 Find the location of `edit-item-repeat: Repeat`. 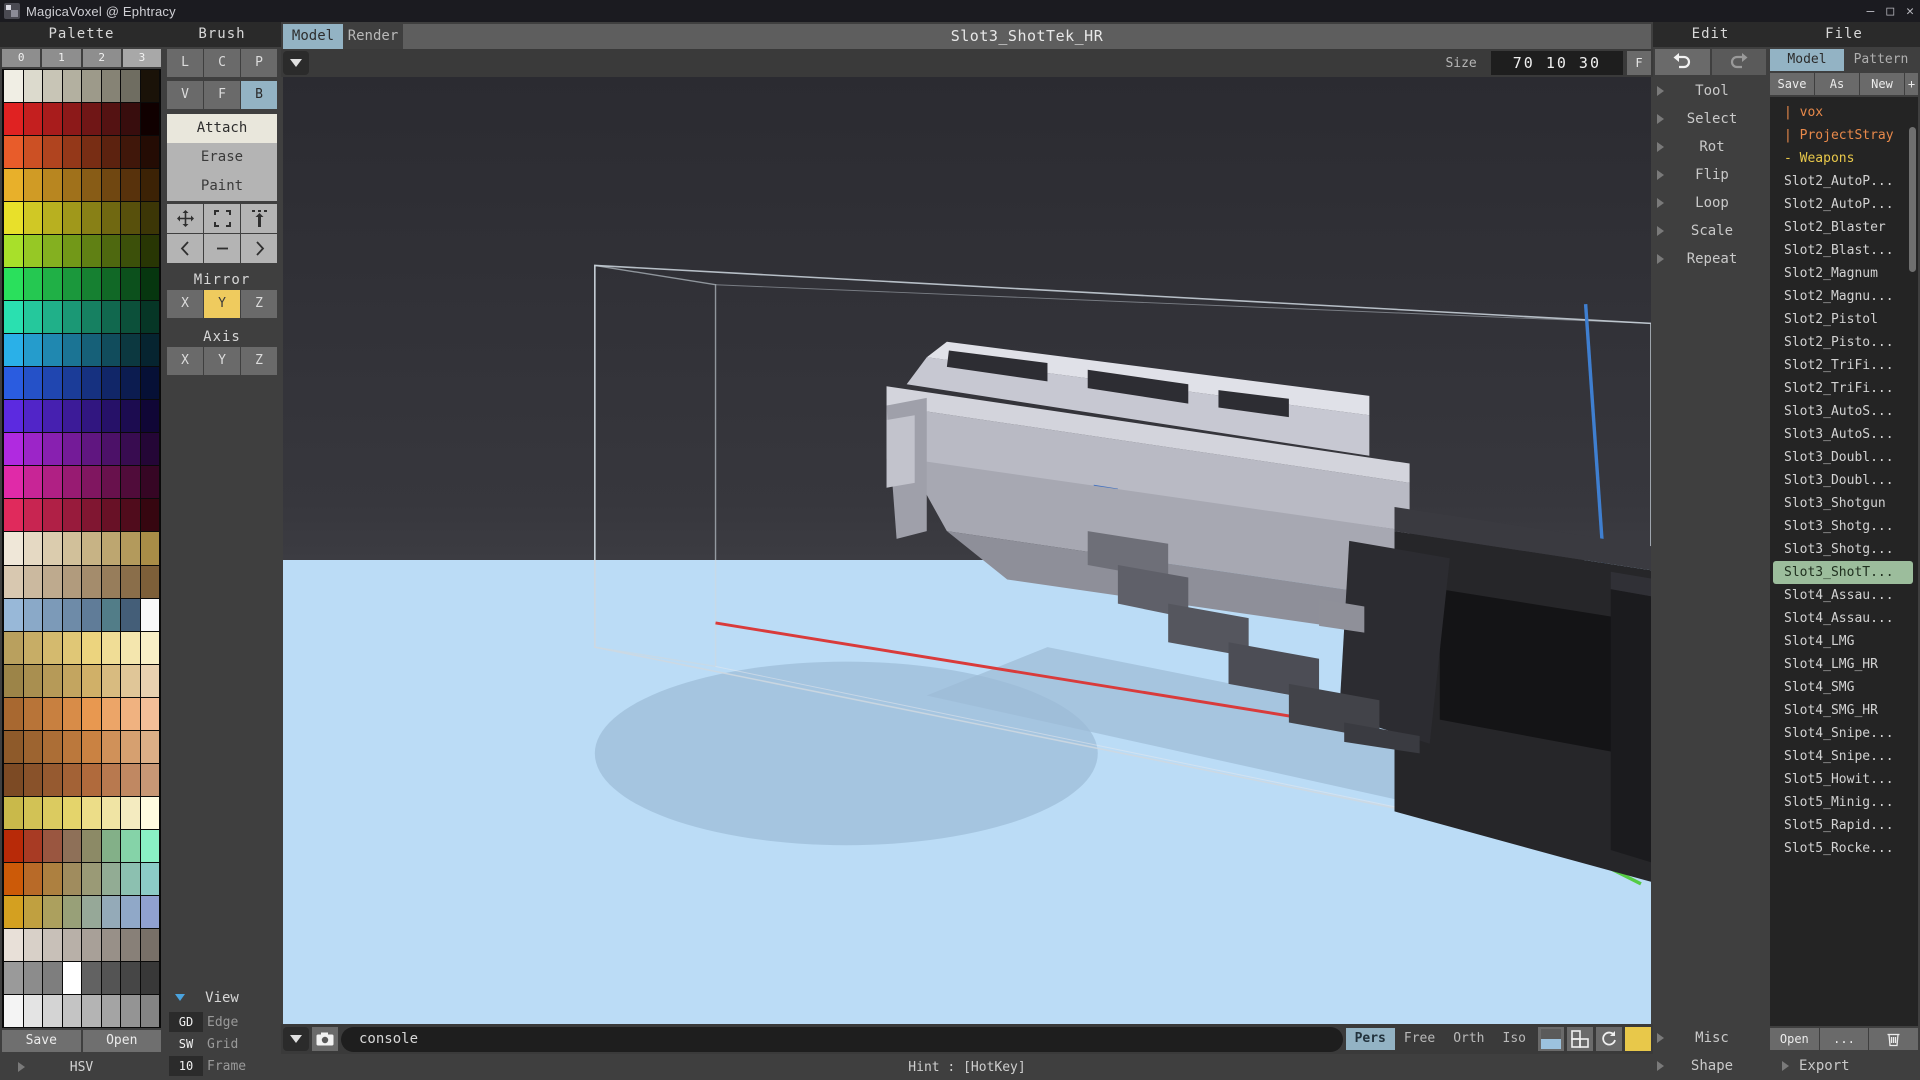

edit-item-repeat: Repeat is located at coordinates (1710, 259).